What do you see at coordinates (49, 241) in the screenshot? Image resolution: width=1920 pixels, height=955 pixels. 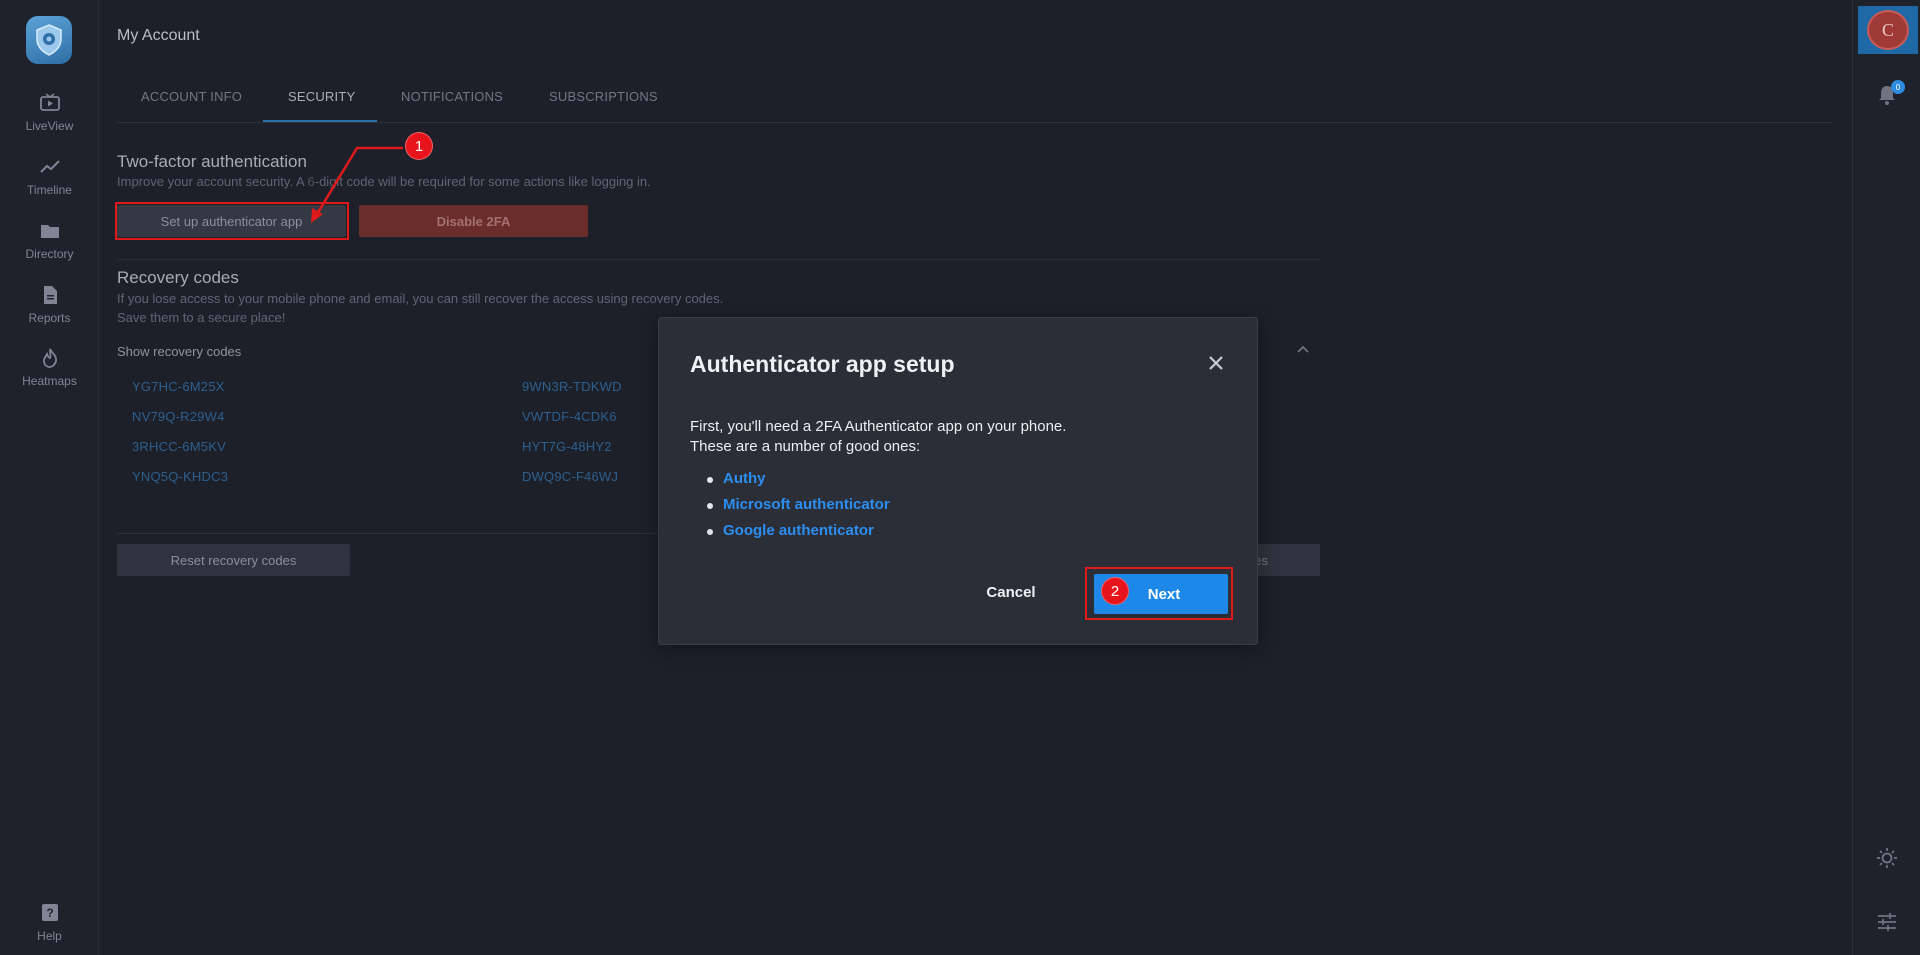 I see `sidebar-item-directory: Directory` at bounding box center [49, 241].